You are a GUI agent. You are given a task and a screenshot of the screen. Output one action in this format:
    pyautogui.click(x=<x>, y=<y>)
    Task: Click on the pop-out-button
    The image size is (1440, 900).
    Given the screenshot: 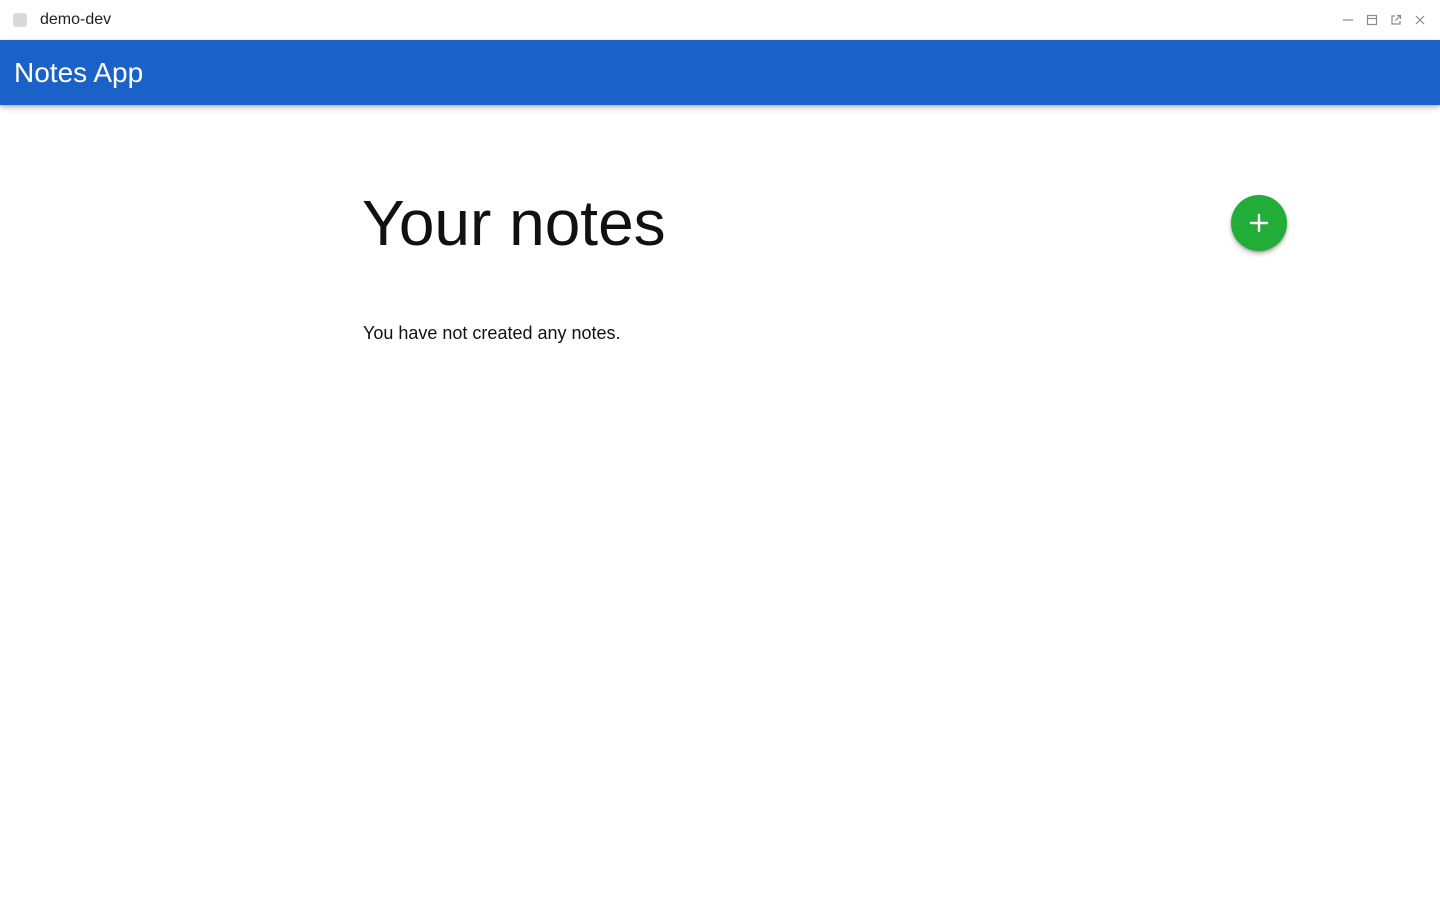 What is the action you would take?
    pyautogui.click(x=1396, y=20)
    